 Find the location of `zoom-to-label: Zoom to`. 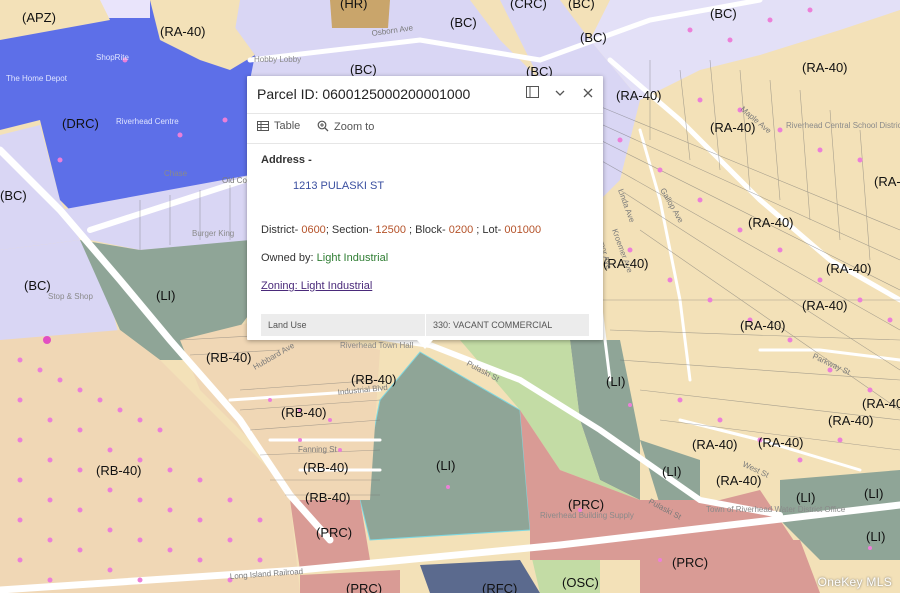

zoom-to-label: Zoom to is located at coordinates (354, 127).